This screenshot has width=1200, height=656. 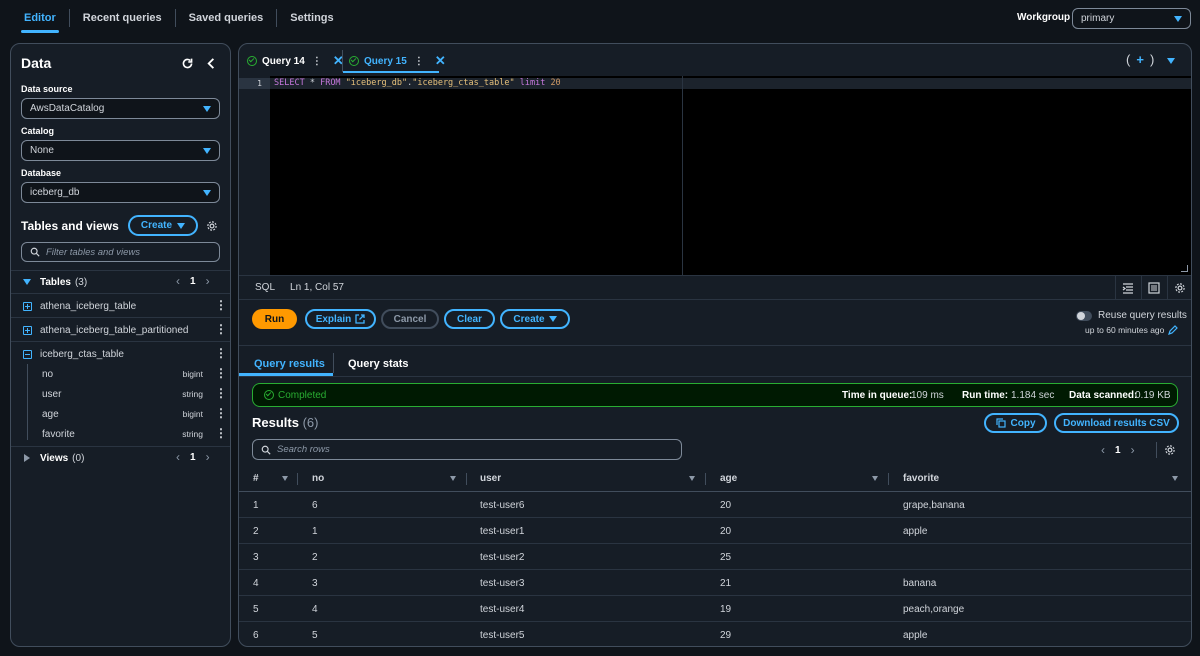 What do you see at coordinates (310, 422) in the screenshot?
I see `results-count: (6)` at bounding box center [310, 422].